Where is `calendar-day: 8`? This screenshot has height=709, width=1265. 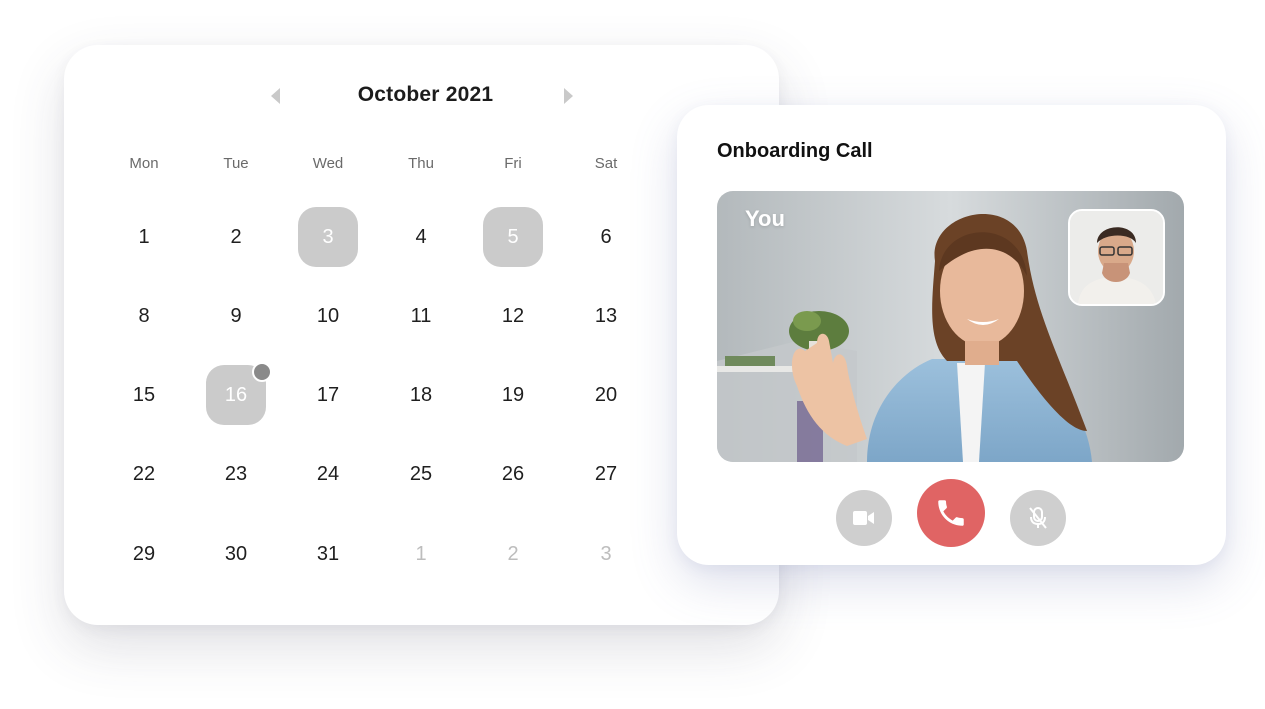
calendar-day: 8 is located at coordinates (144, 316).